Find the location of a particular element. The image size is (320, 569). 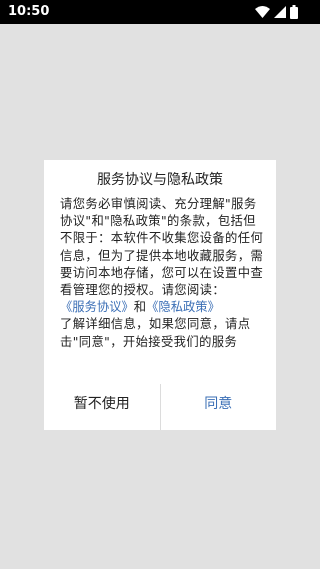

service-agreement-link: 《服务协议》 is located at coordinates (97, 307).